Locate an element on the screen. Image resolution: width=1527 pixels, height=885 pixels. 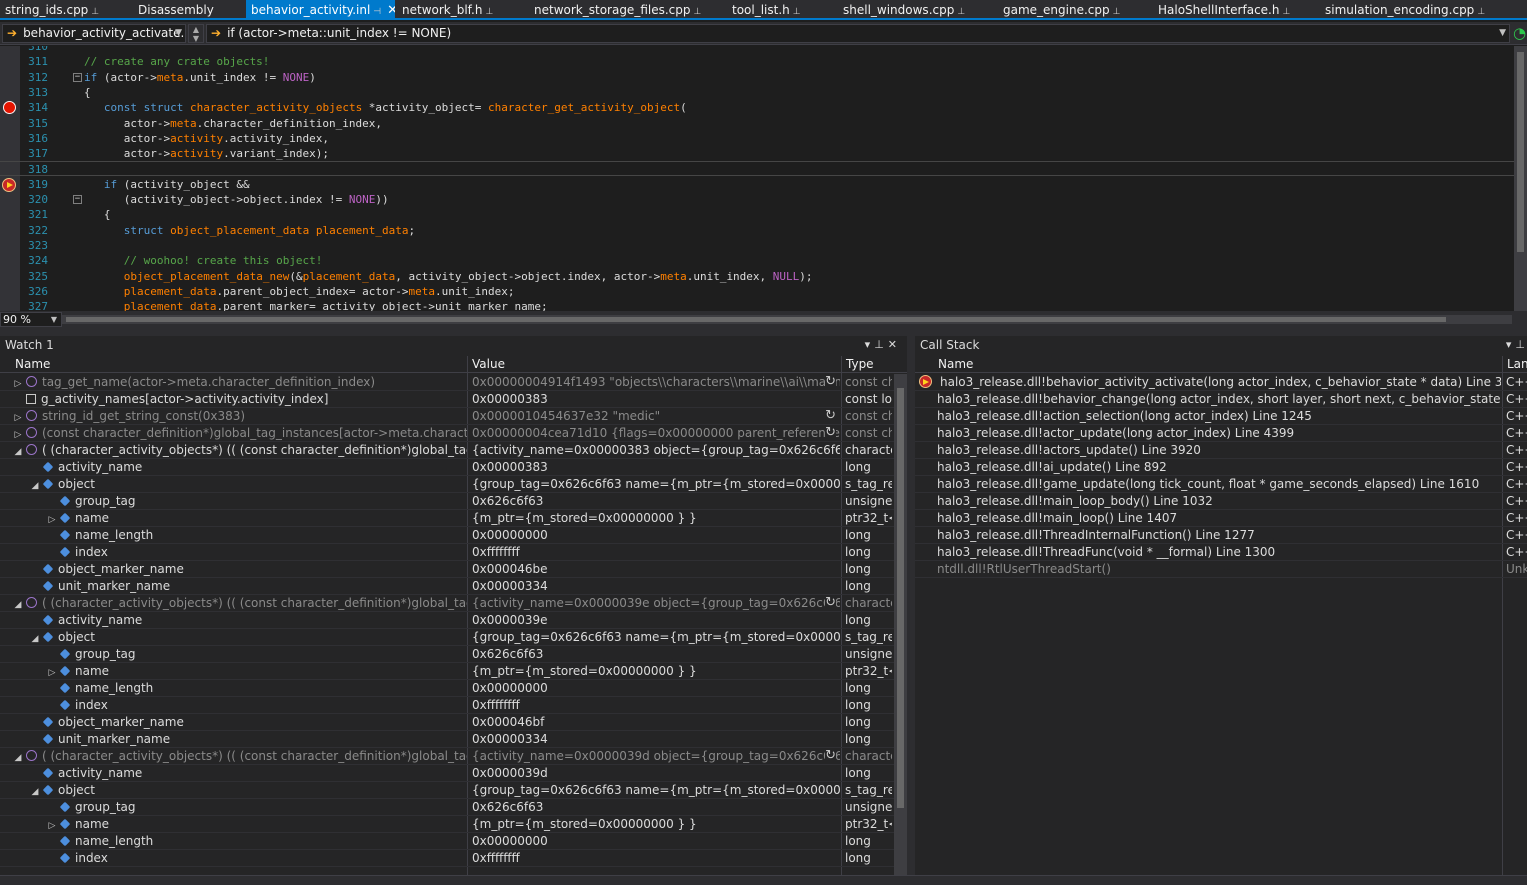
collapse-arrow-icon: ◢ is located at coordinates (18, 757).